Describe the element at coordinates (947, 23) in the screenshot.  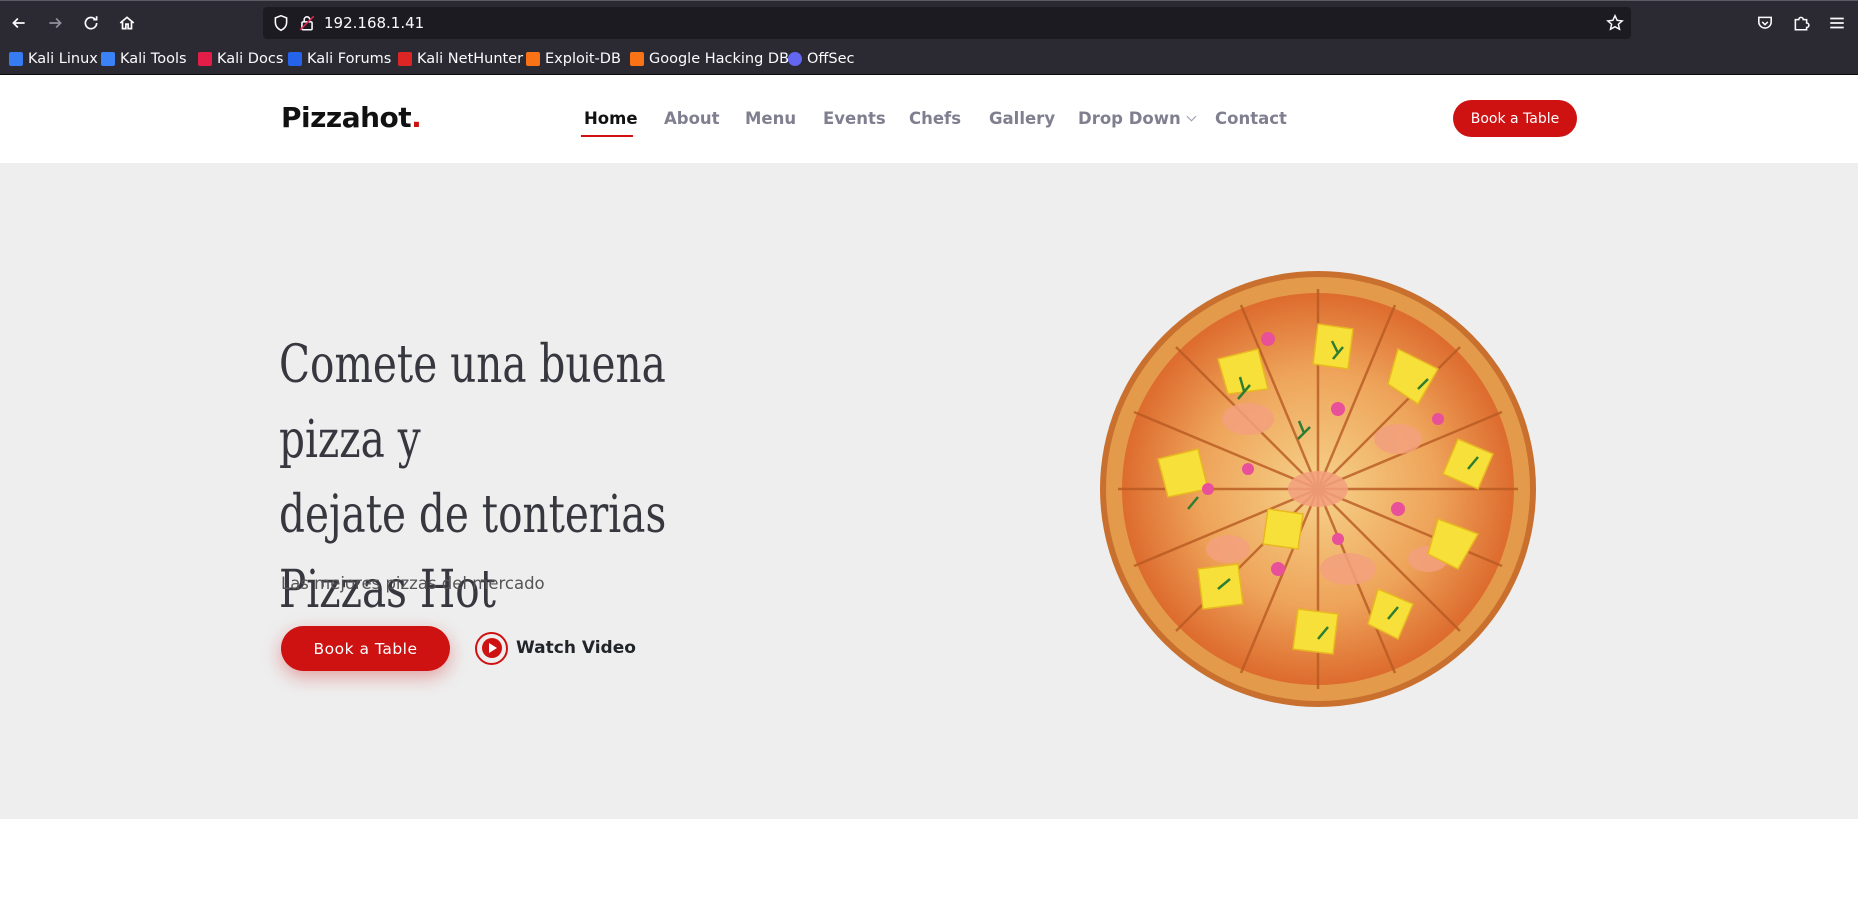
I see `url-bar: 192.168.1.41` at that location.